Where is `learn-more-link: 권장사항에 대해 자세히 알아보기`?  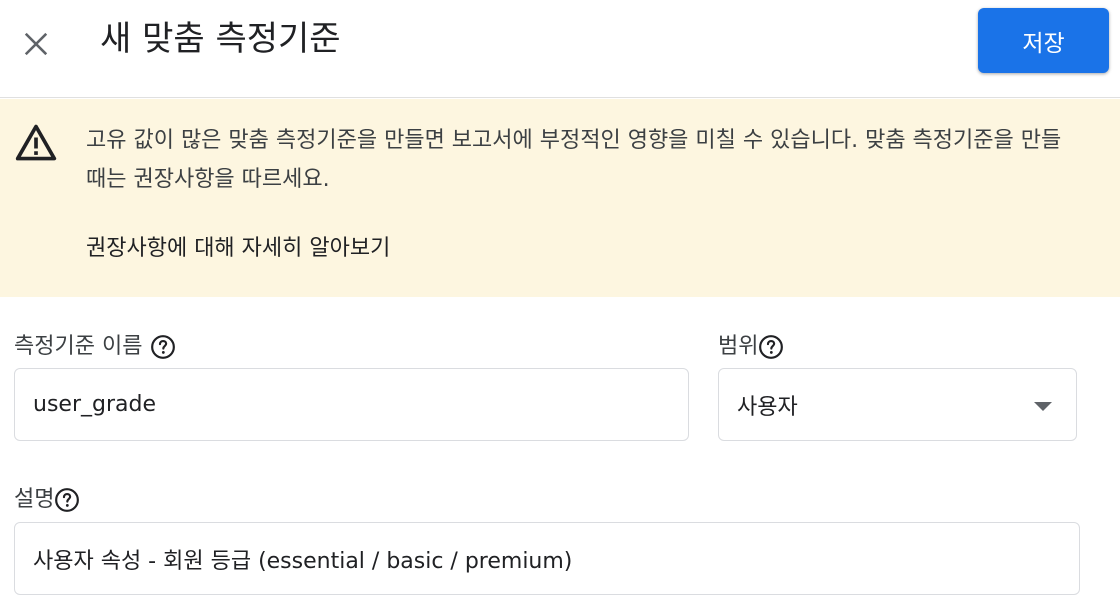 learn-more-link: 권장사항에 대해 자세히 알아보기 is located at coordinates (238, 249).